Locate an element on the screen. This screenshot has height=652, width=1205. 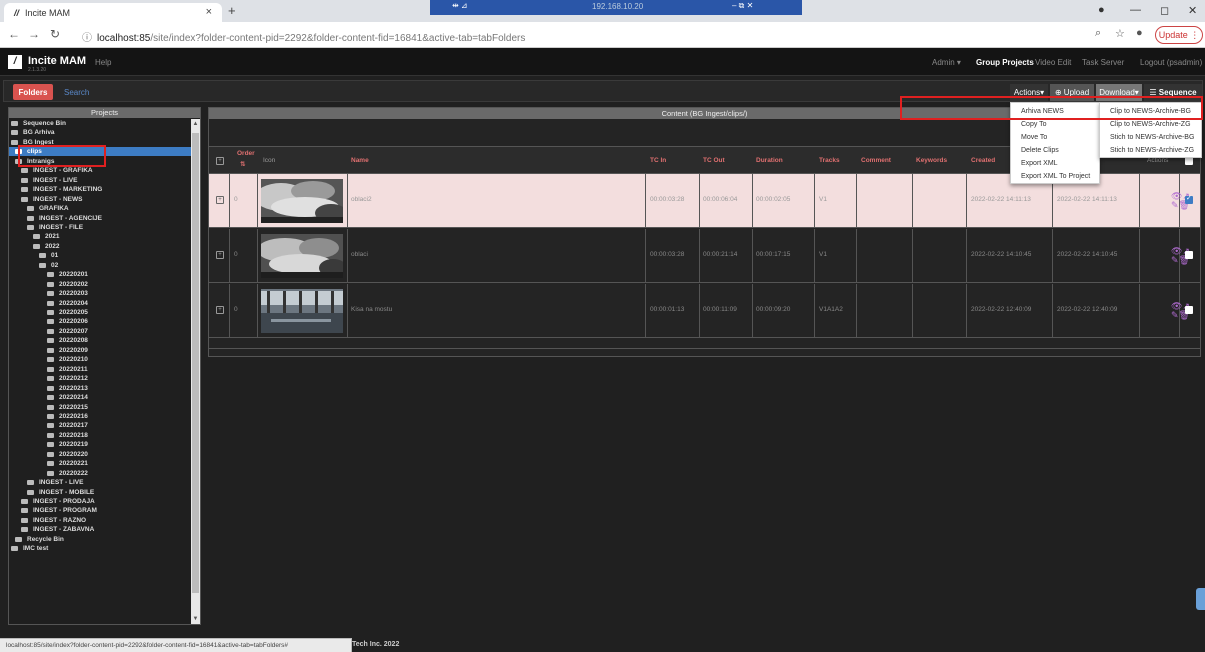
account-icon: ● is located at coordinates (1139, 33).